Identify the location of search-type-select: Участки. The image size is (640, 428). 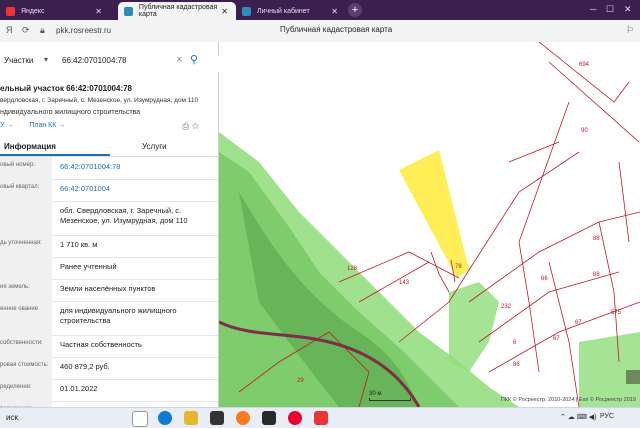
(18, 60).